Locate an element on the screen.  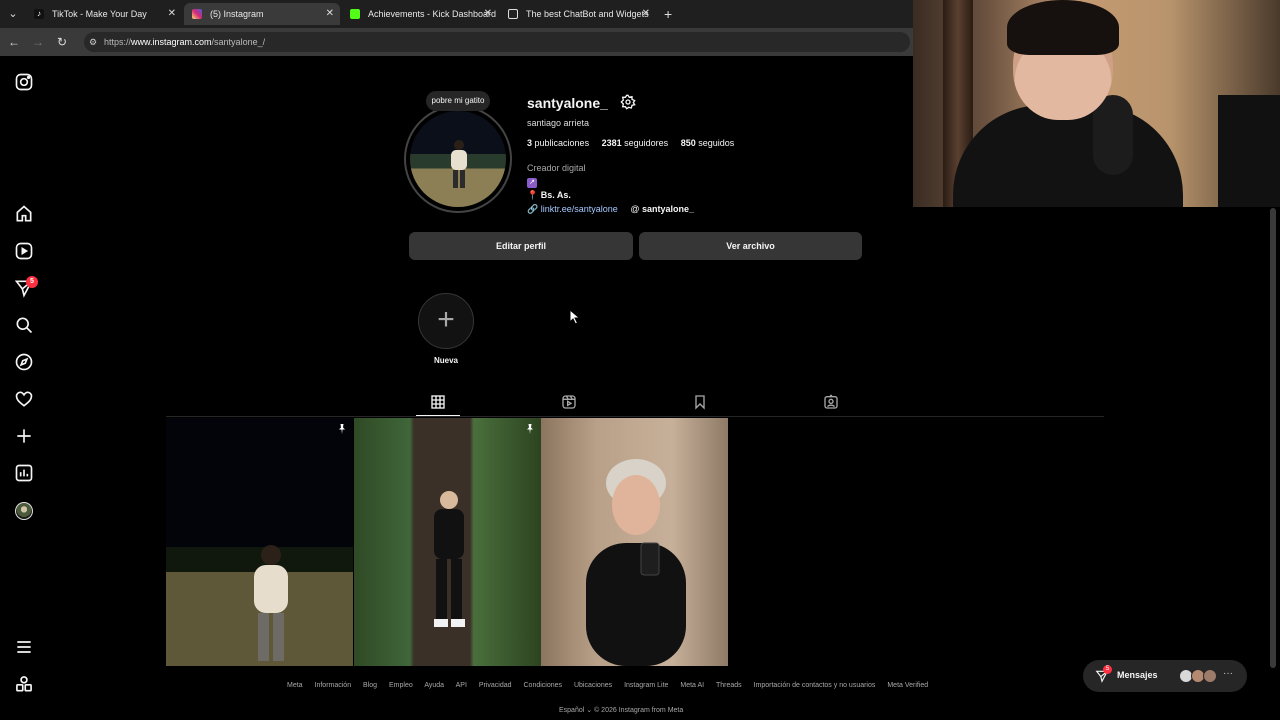
tab-title: (5) Instagram is located at coordinates (237, 14).